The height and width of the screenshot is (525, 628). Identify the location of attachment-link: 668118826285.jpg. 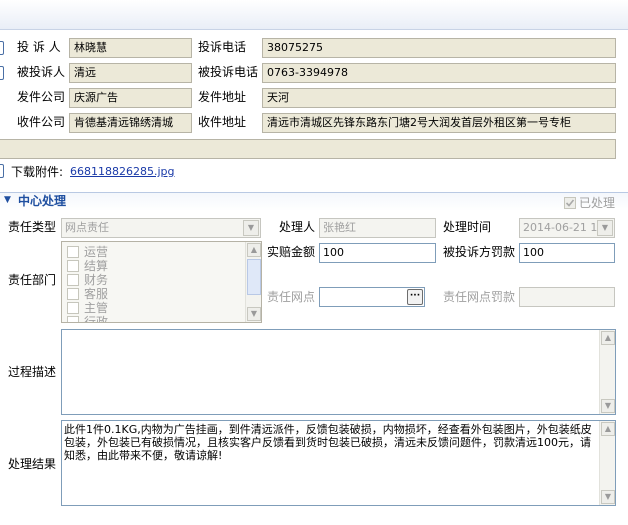
(122, 172).